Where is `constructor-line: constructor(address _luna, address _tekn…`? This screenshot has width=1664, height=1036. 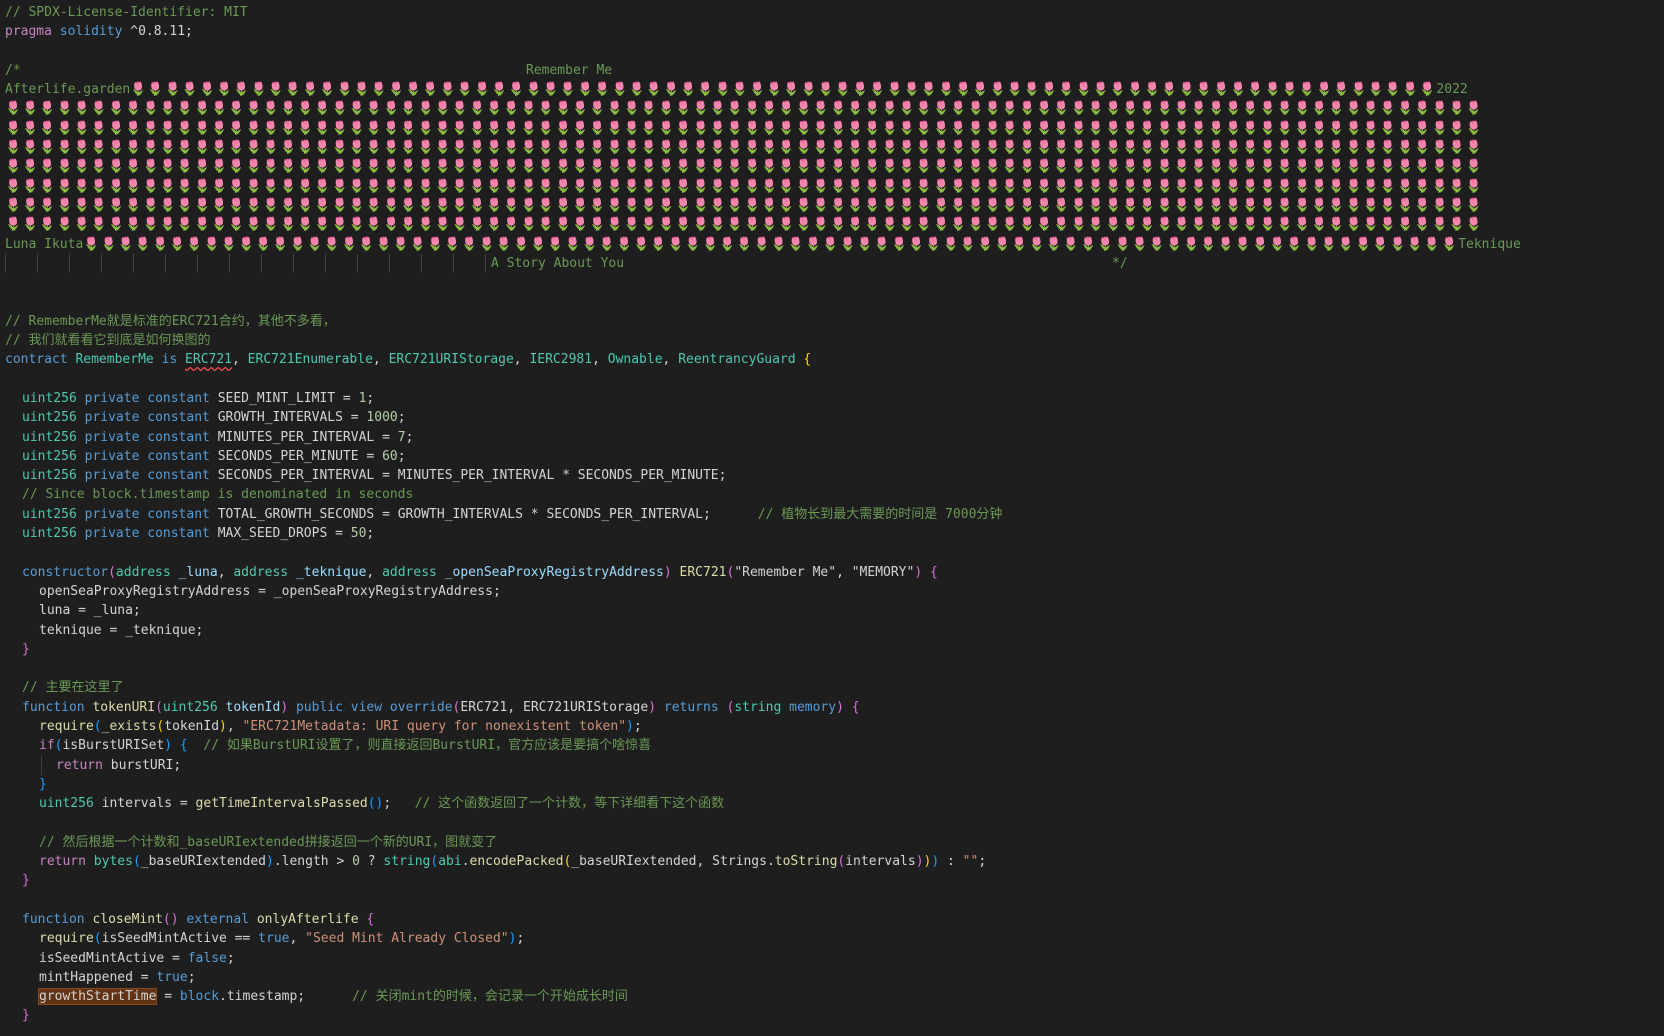 constructor-line: constructor(address _luna, address _tekn… is located at coordinates (480, 572).